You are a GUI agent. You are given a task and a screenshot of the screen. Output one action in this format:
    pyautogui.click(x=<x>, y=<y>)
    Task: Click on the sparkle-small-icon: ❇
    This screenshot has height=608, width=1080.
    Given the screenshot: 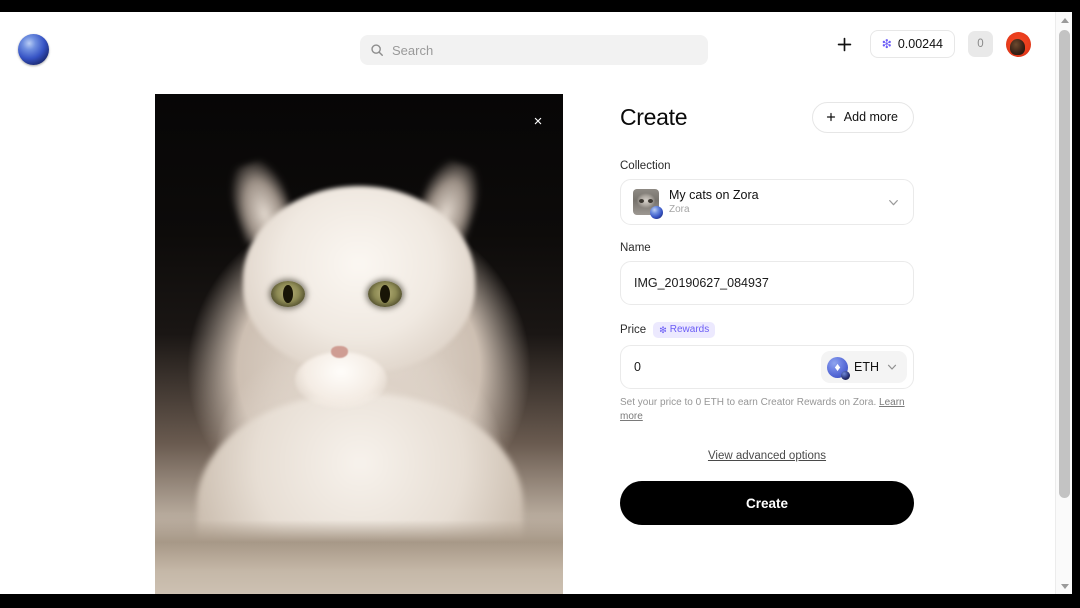 What is the action you would take?
    pyautogui.click(x=663, y=329)
    